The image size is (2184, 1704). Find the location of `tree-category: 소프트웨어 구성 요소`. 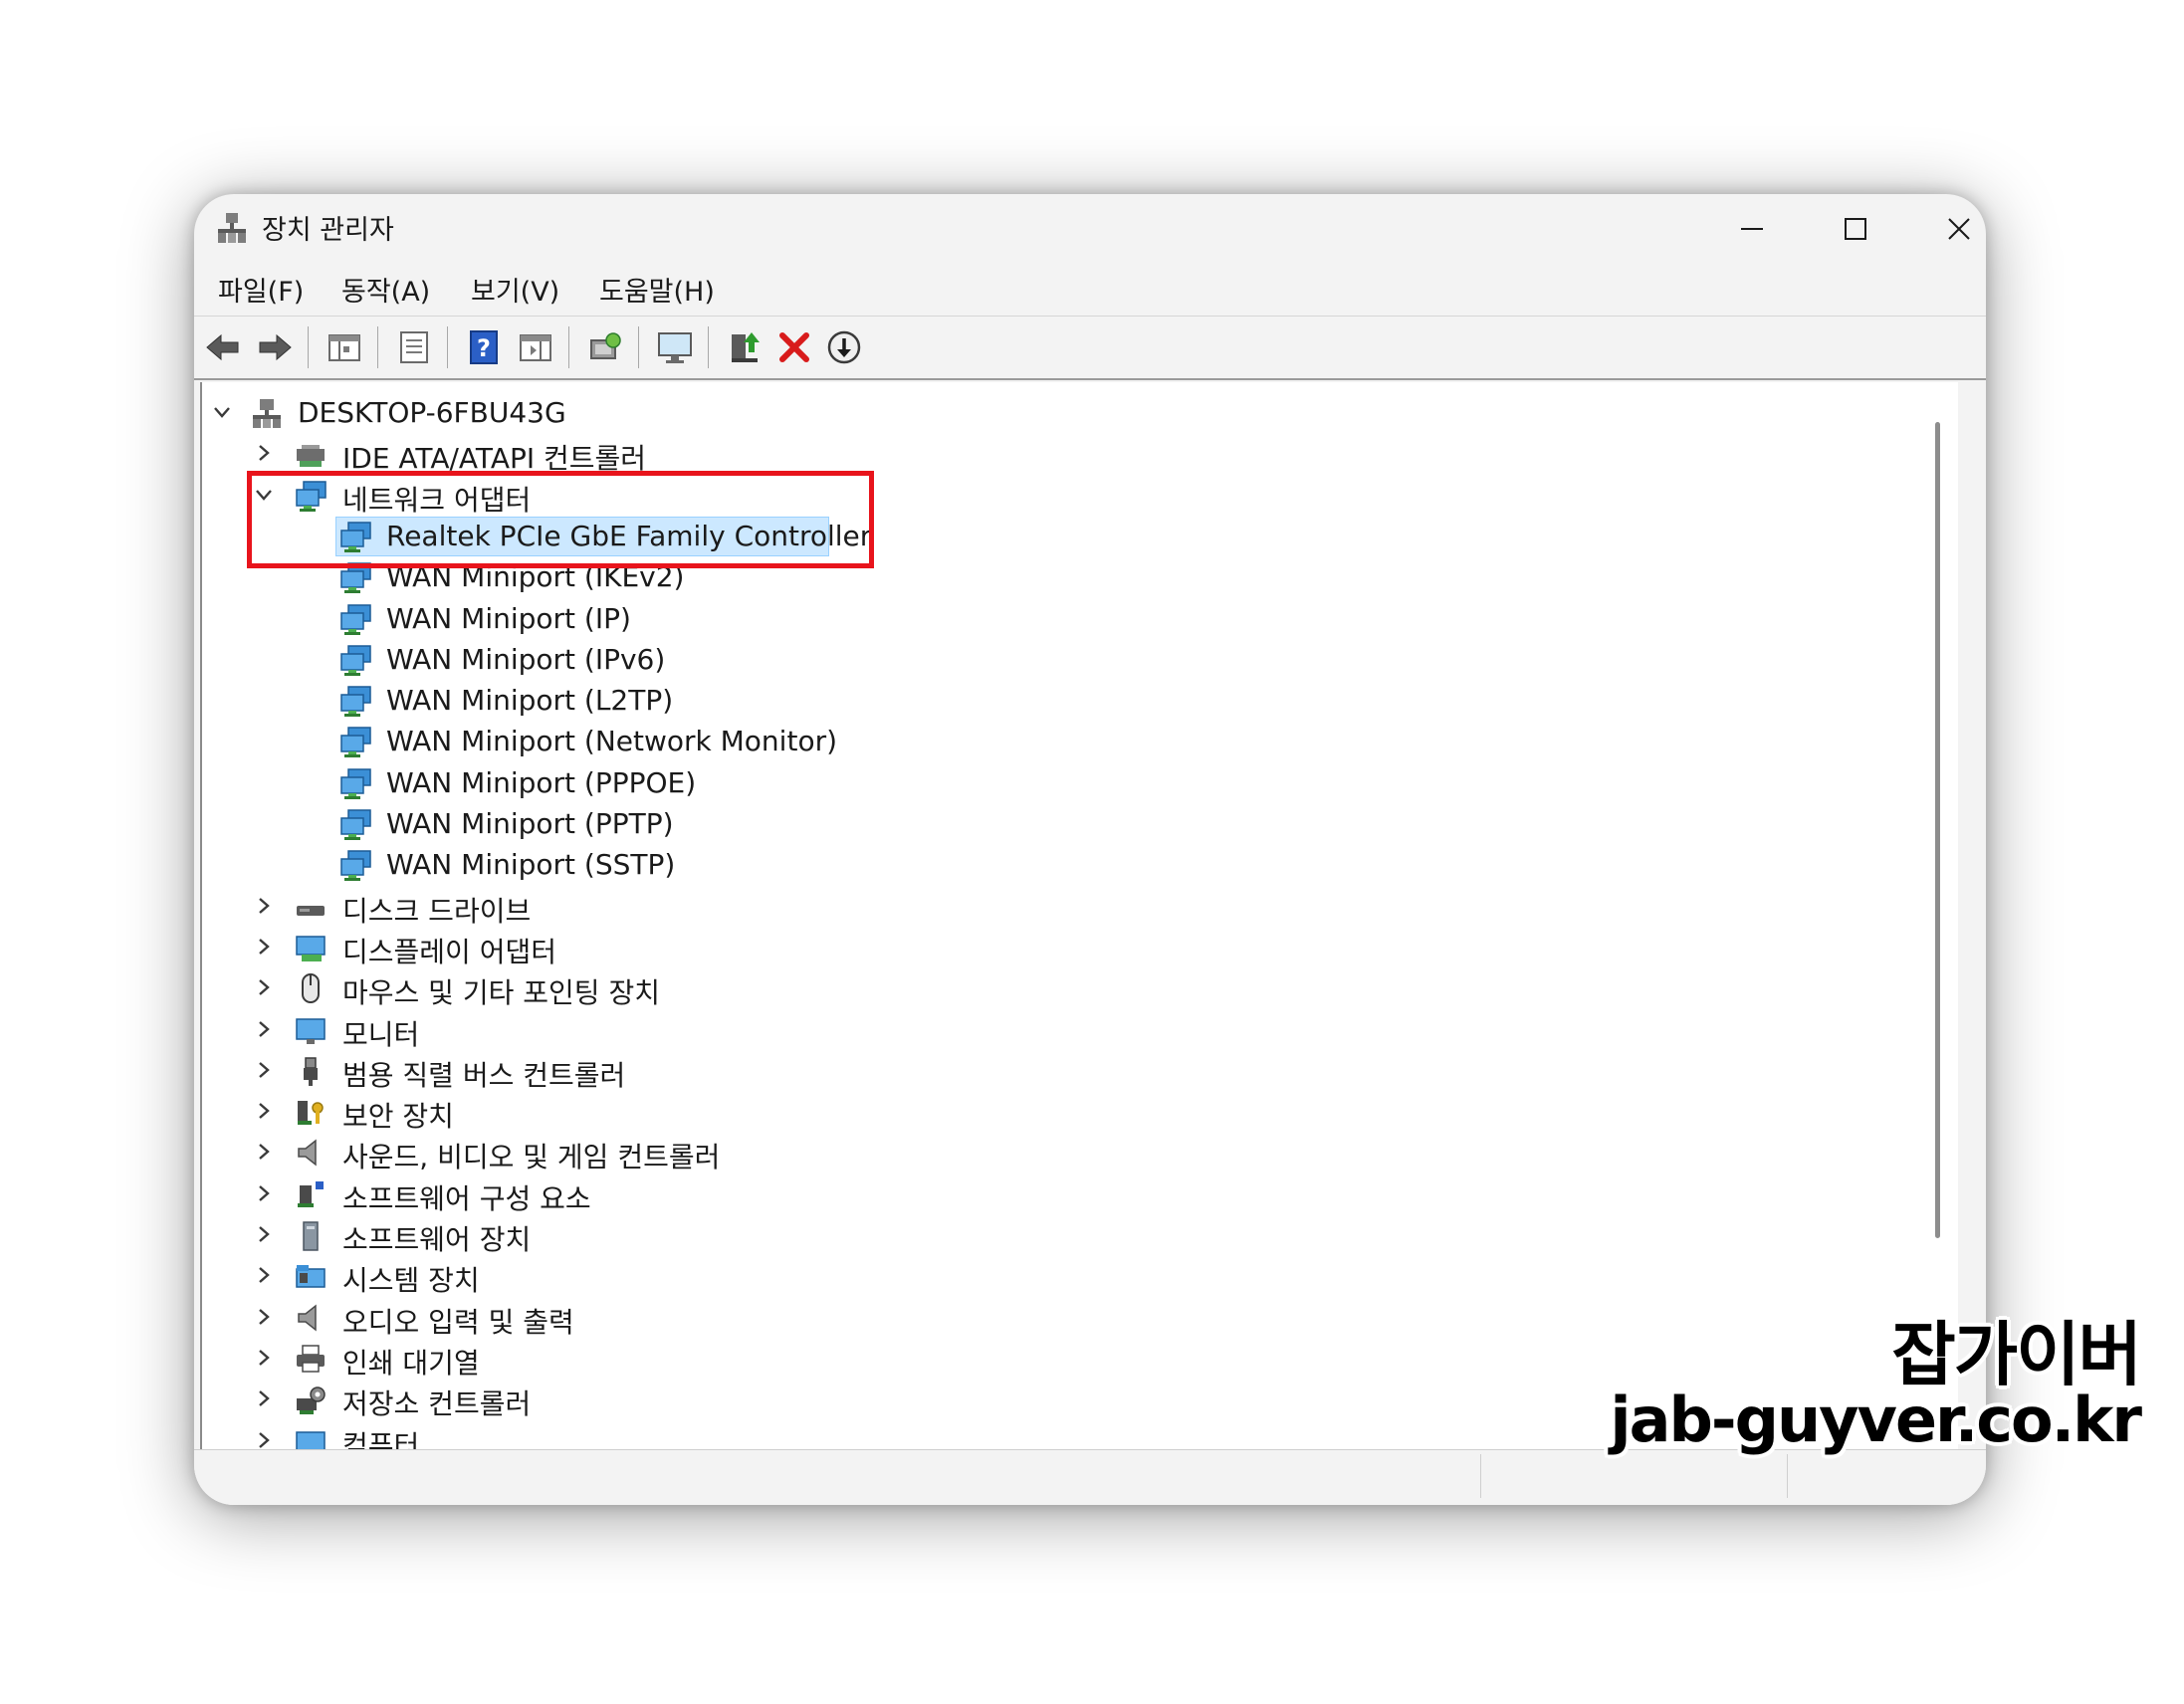

tree-category: 소프트웨어 구성 요소 is located at coordinates (1048, 1194).